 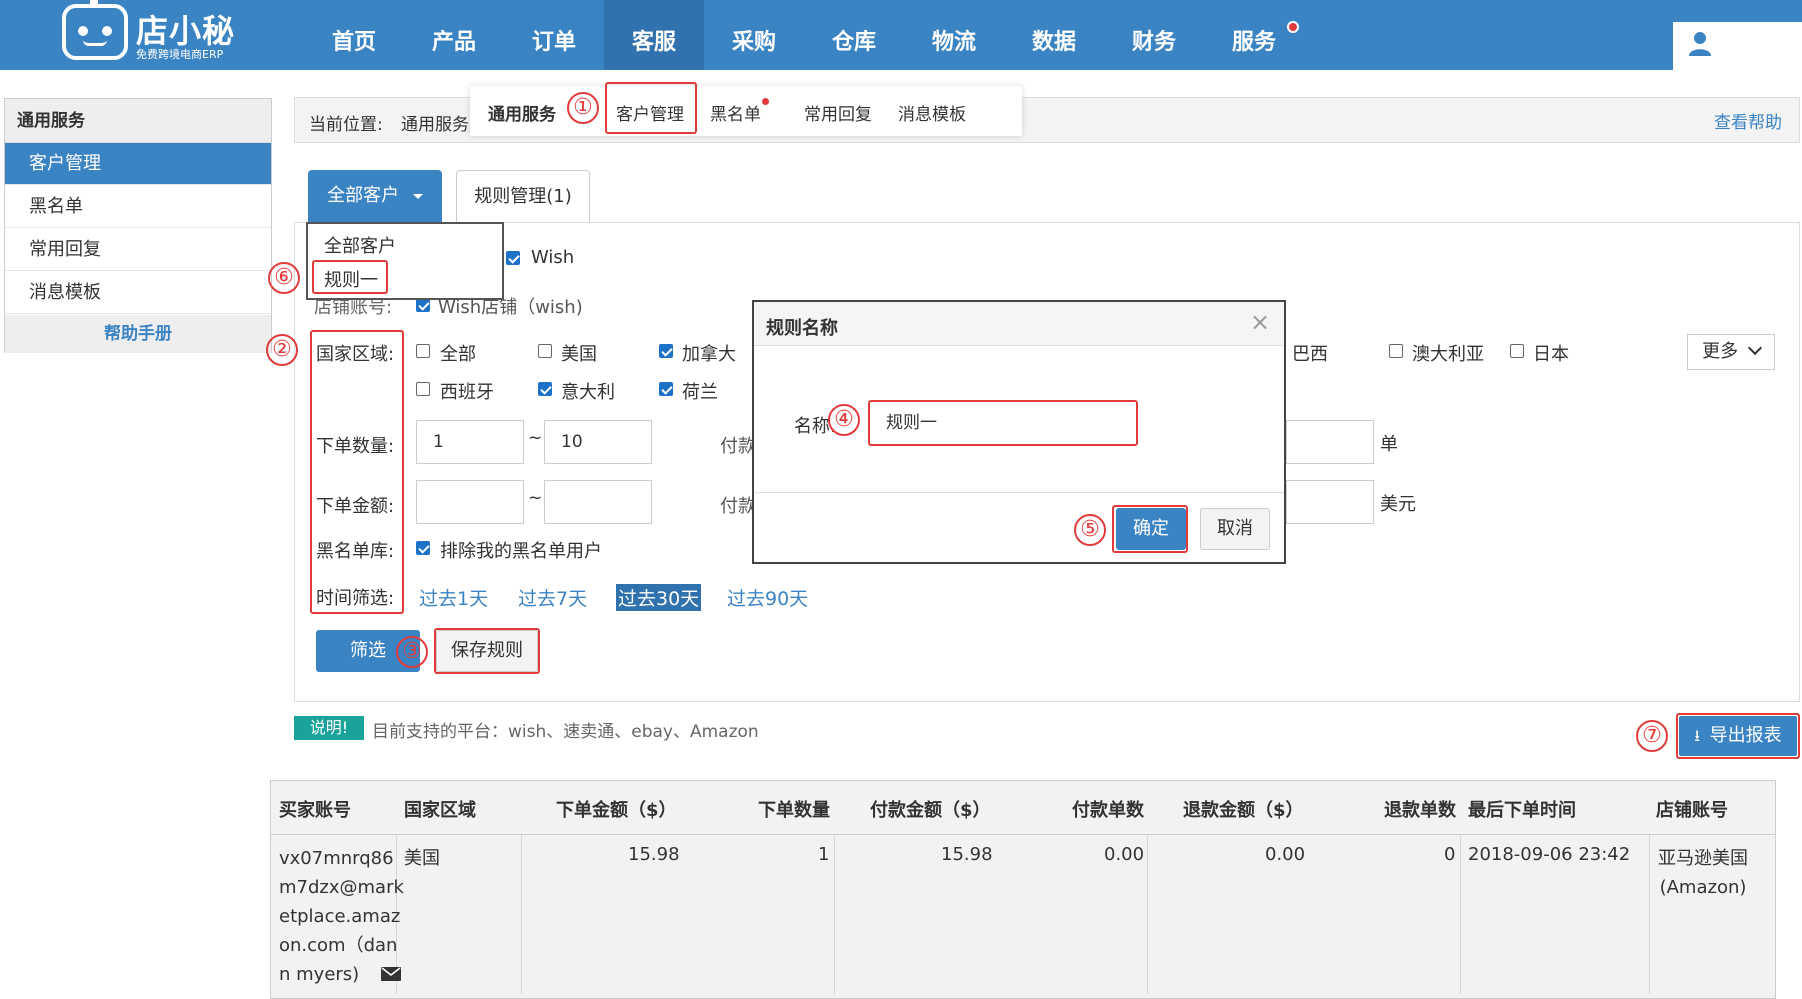 What do you see at coordinates (1389, 444) in the screenshot?
I see `pay-count-unit: 单` at bounding box center [1389, 444].